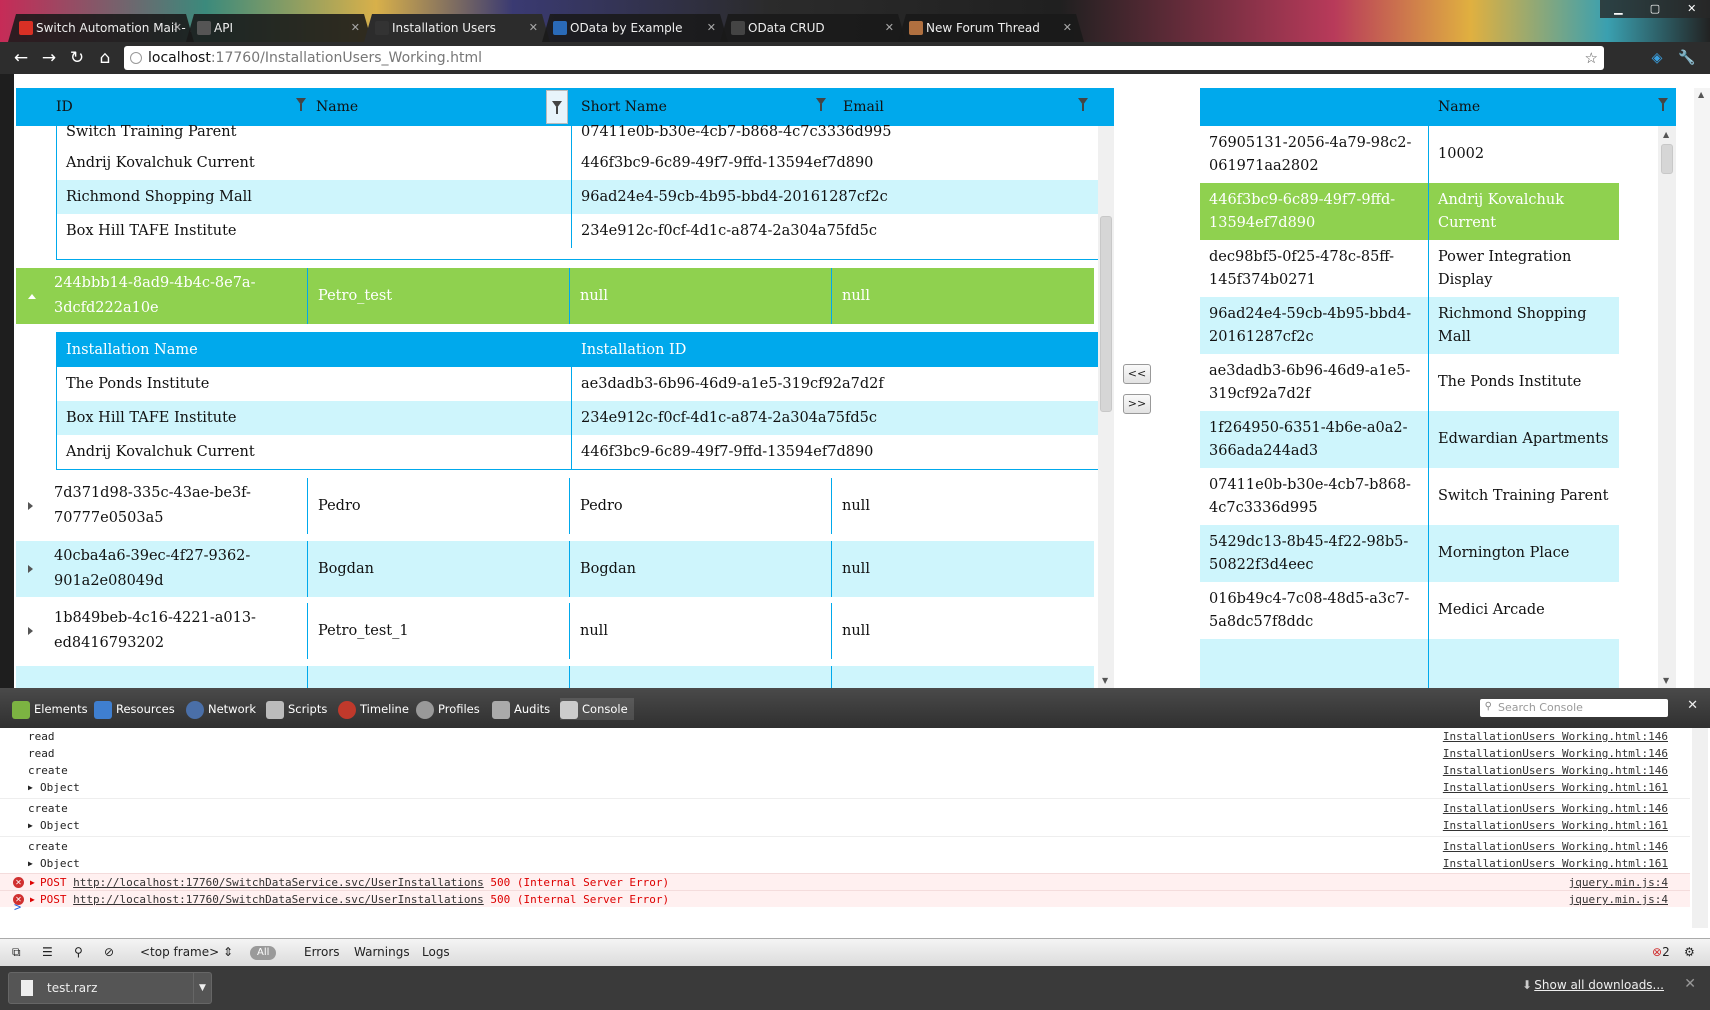 This screenshot has height=1010, width=1710. I want to click on panel-console: Console, so click(597, 709).